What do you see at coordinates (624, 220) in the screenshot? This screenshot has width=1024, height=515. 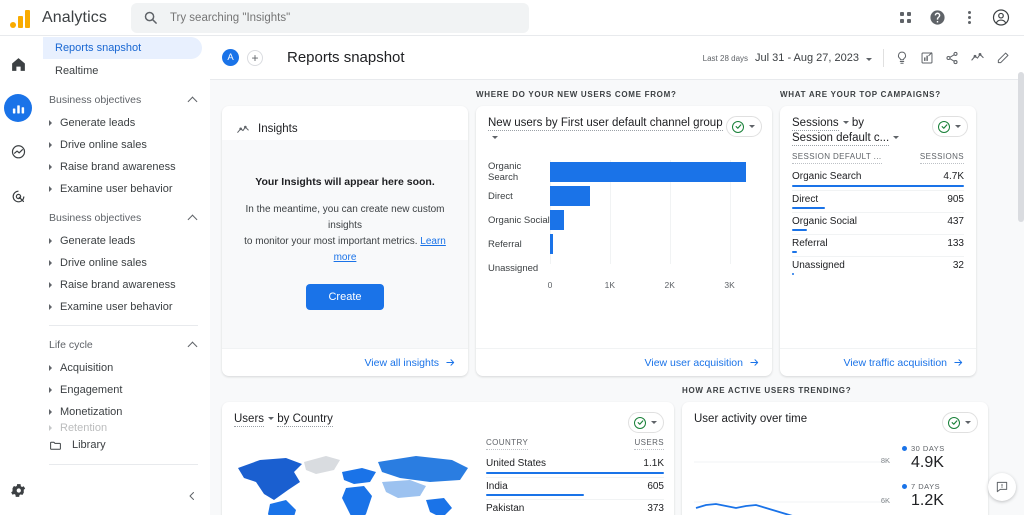 I see `bar-row: Organic Social` at bounding box center [624, 220].